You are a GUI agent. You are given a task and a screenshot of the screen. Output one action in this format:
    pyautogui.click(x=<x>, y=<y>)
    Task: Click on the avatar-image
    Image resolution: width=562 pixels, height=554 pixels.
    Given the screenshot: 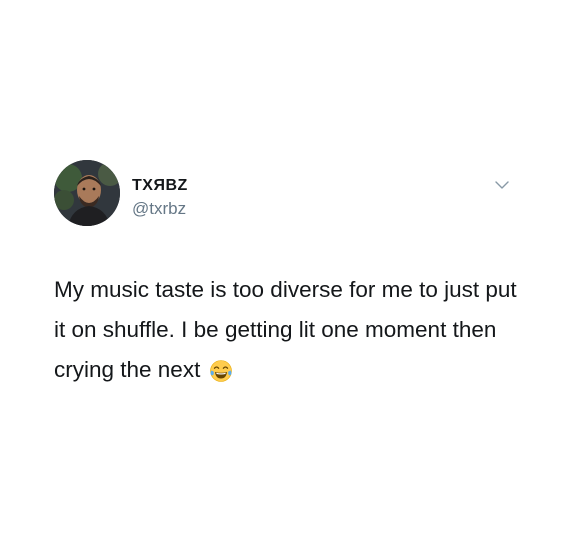 What is the action you would take?
    pyautogui.click(x=87, y=193)
    